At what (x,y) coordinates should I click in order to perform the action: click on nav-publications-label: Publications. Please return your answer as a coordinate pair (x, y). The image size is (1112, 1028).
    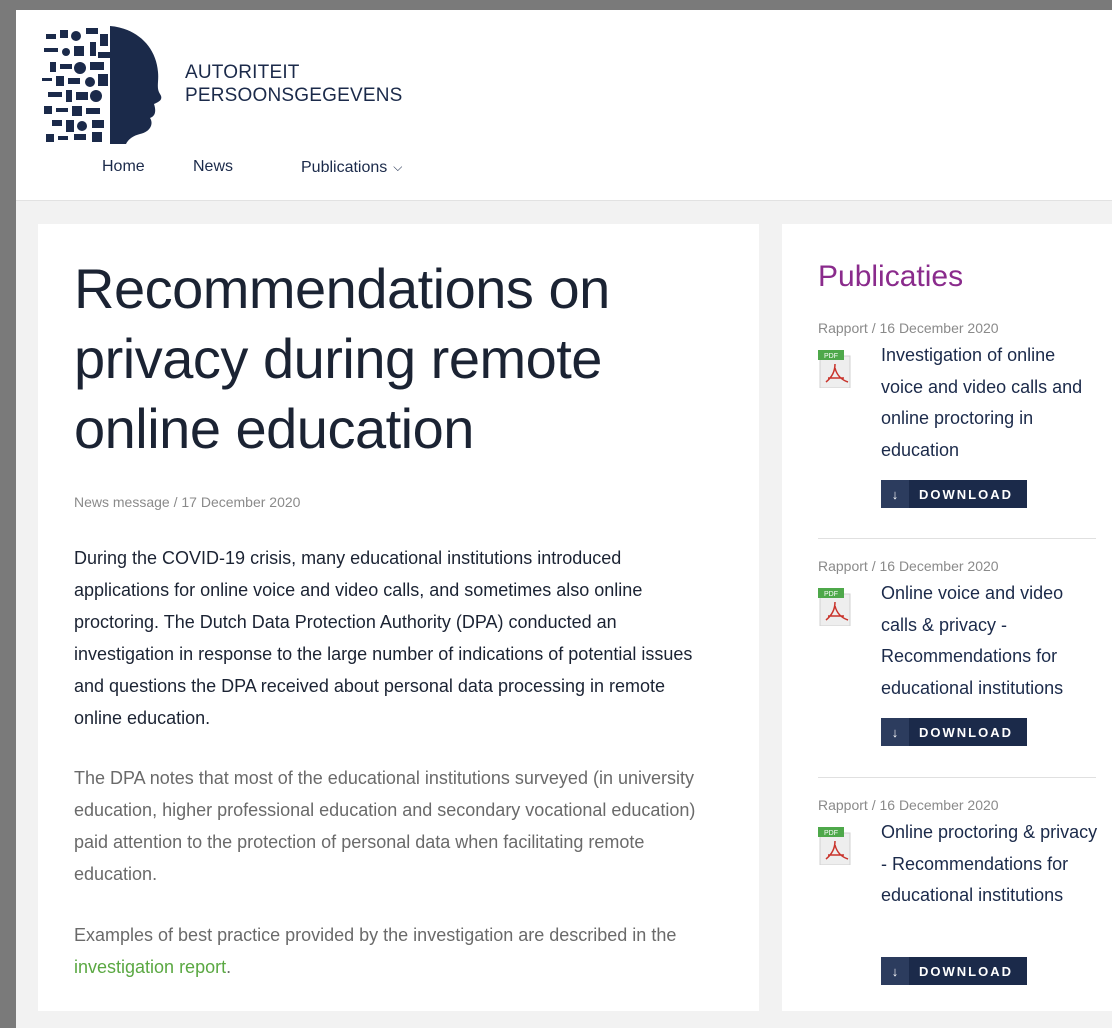
    Looking at the image, I should click on (344, 167).